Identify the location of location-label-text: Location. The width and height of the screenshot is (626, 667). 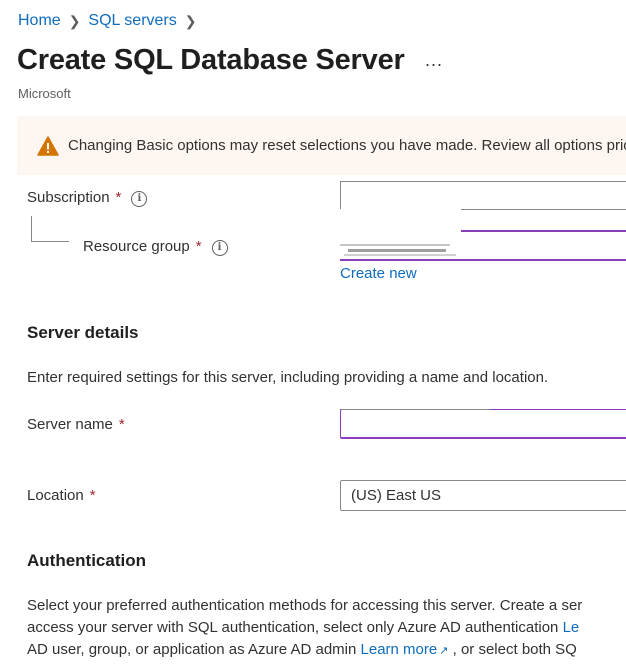
(55, 495).